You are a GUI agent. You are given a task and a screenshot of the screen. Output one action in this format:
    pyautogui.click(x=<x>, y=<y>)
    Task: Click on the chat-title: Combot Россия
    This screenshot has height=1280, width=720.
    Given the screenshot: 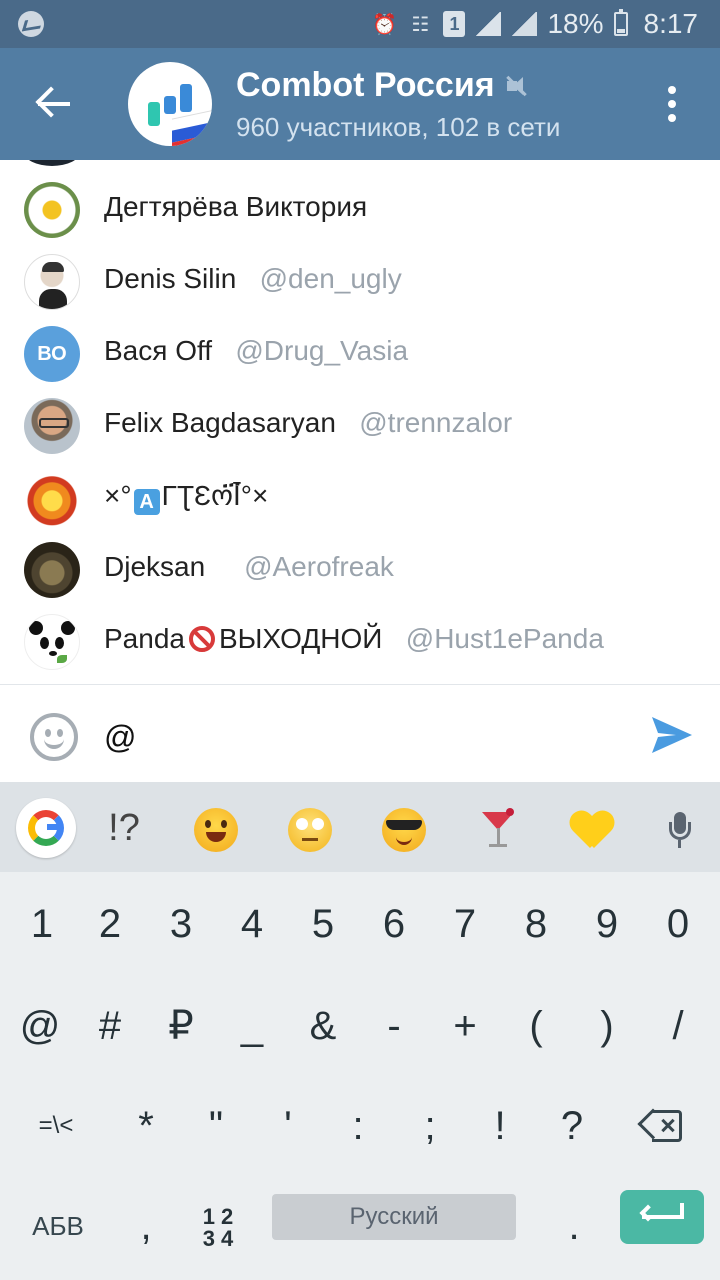 What is the action you would take?
    pyautogui.click(x=381, y=85)
    